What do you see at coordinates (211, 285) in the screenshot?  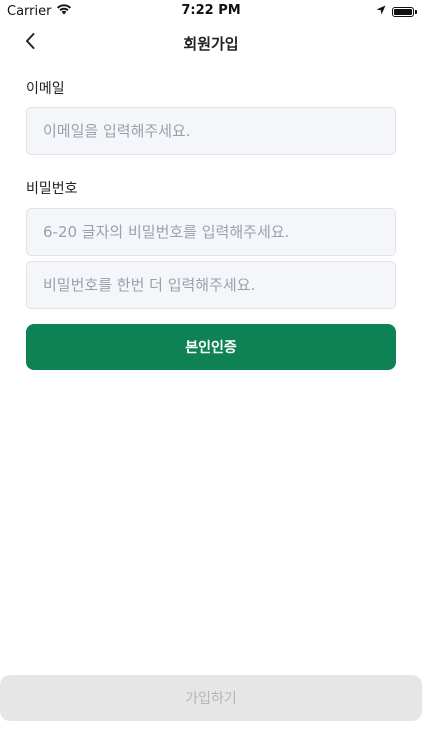 I see `password-confirm-field` at bounding box center [211, 285].